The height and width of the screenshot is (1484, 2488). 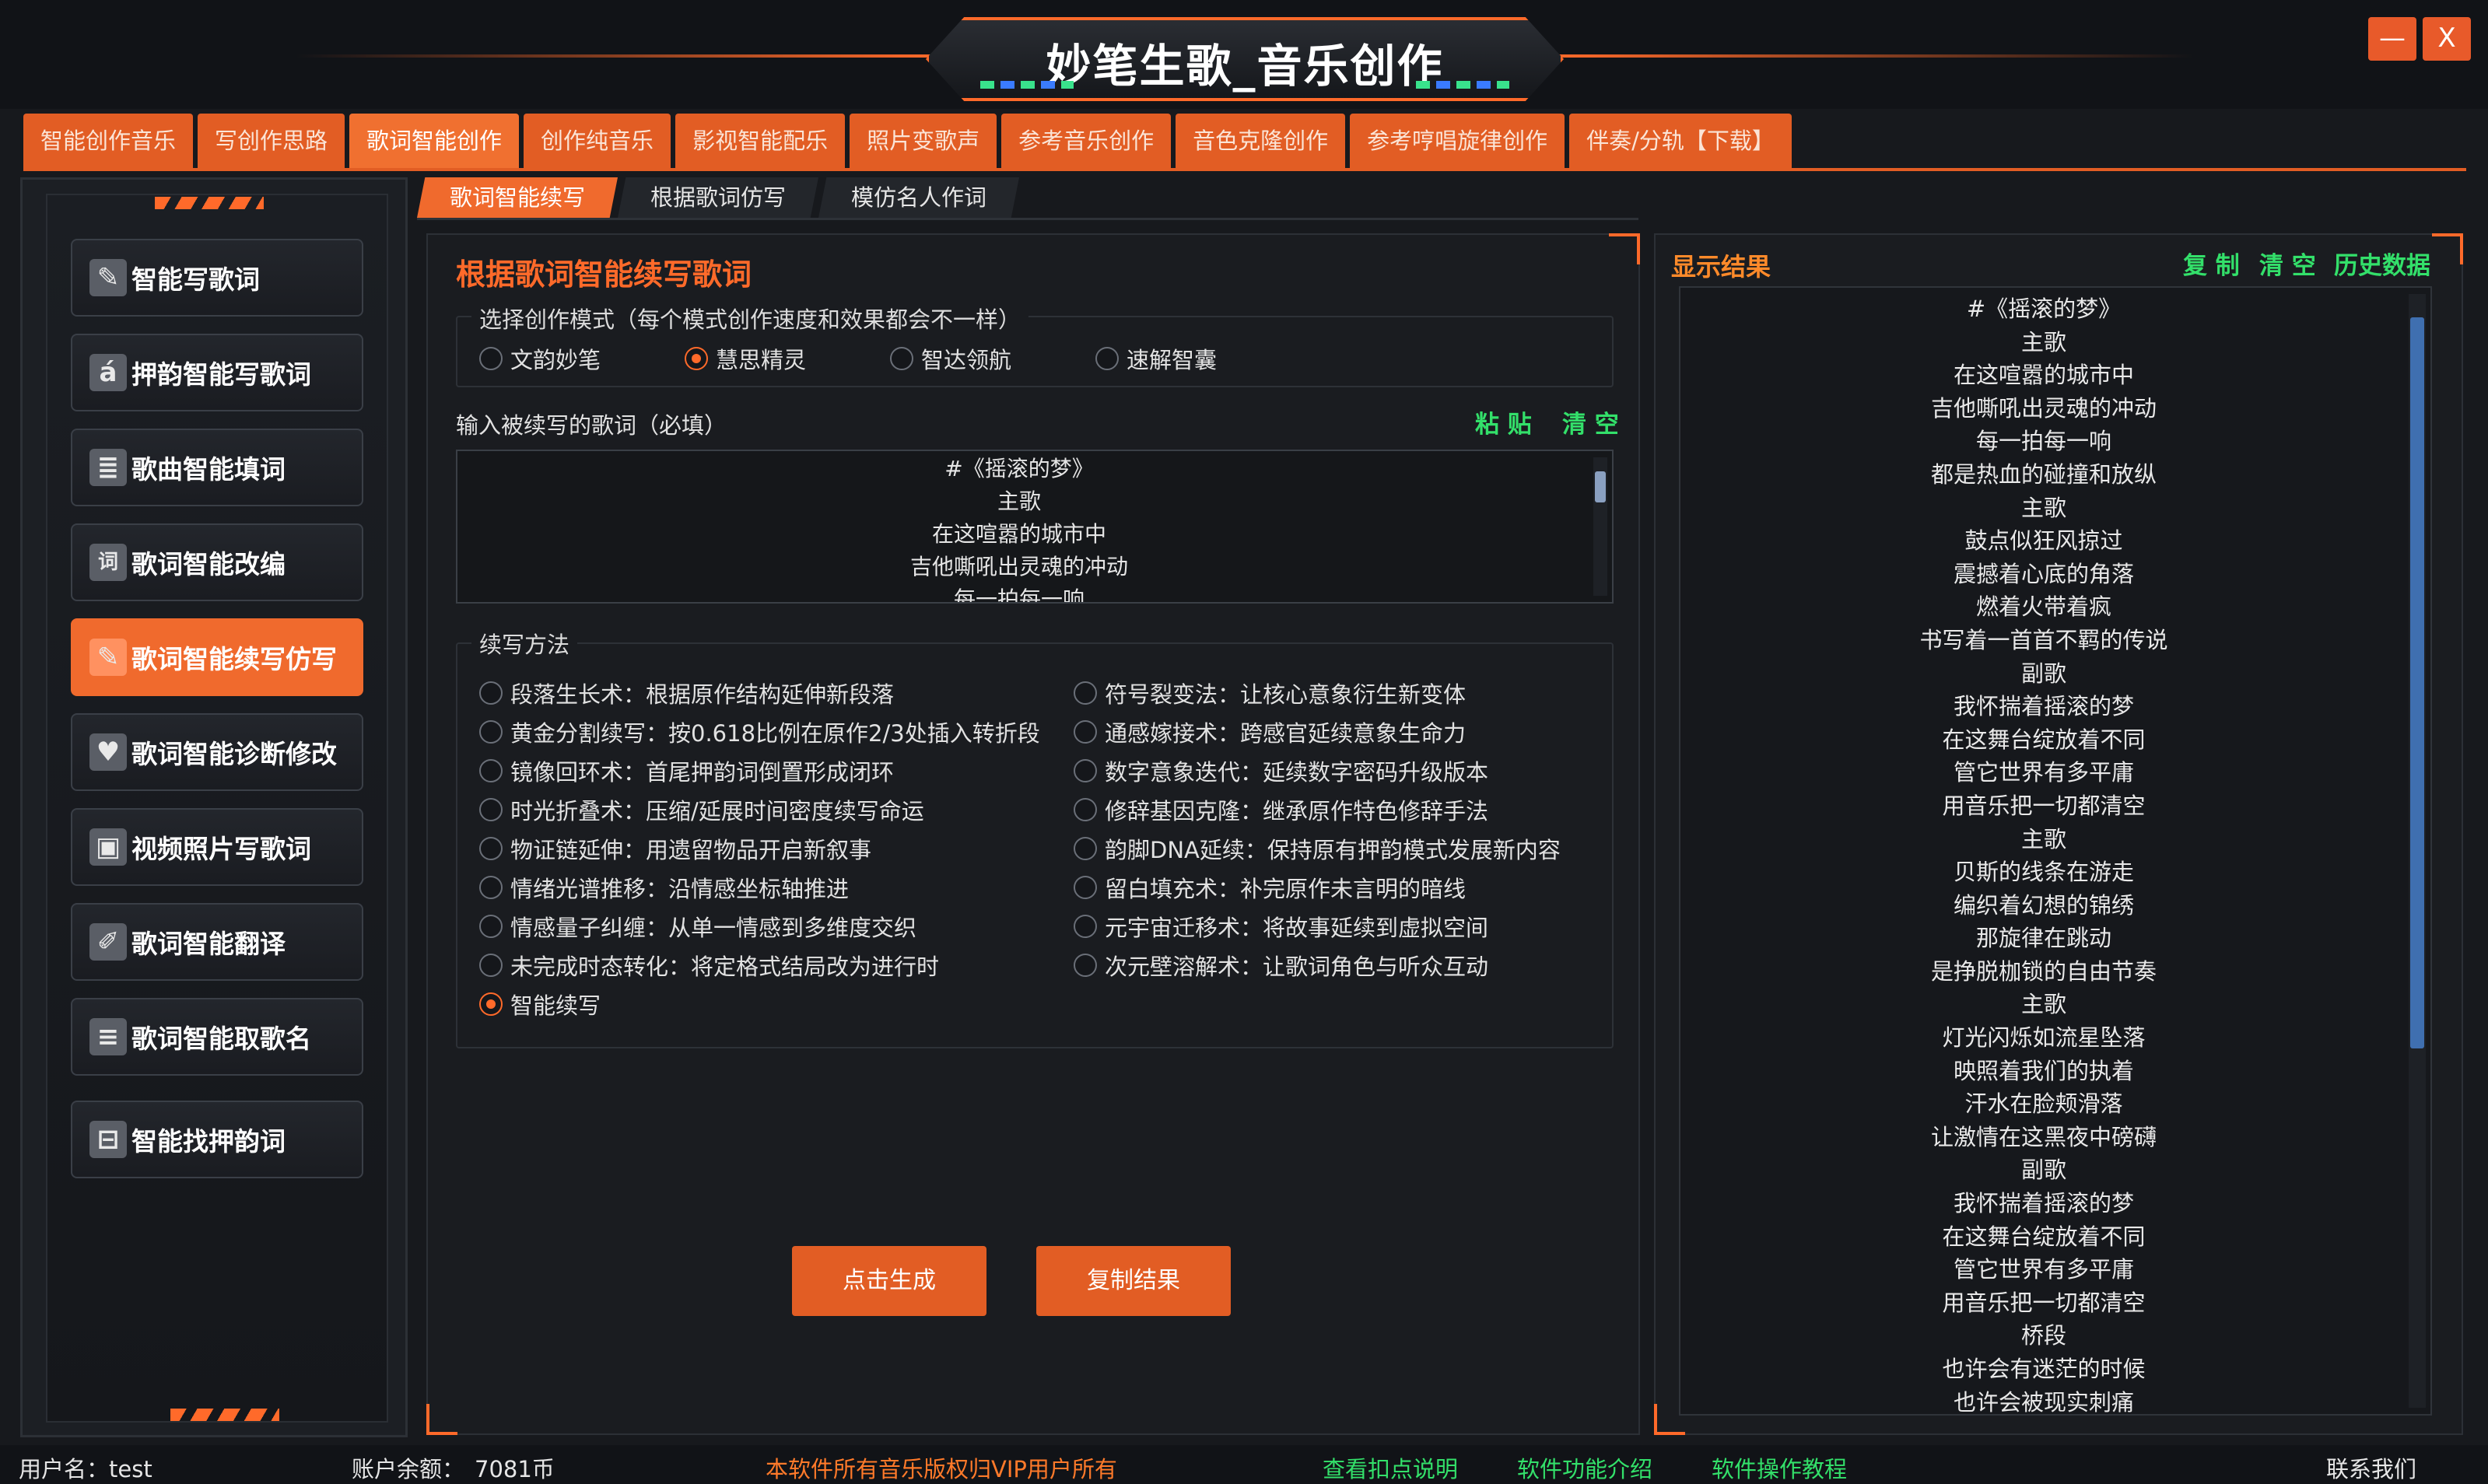 I want to click on tab-pure-music: 创作纯音乐, so click(x=598, y=141).